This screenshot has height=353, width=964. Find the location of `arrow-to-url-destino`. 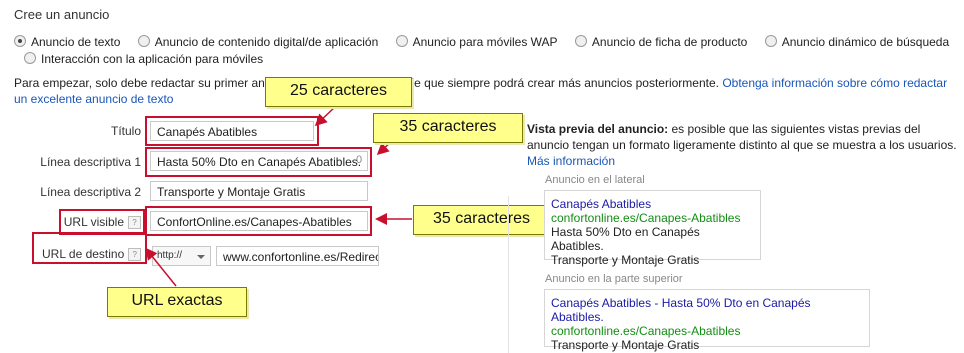

arrow-to-url-destino is located at coordinates (161, 267).